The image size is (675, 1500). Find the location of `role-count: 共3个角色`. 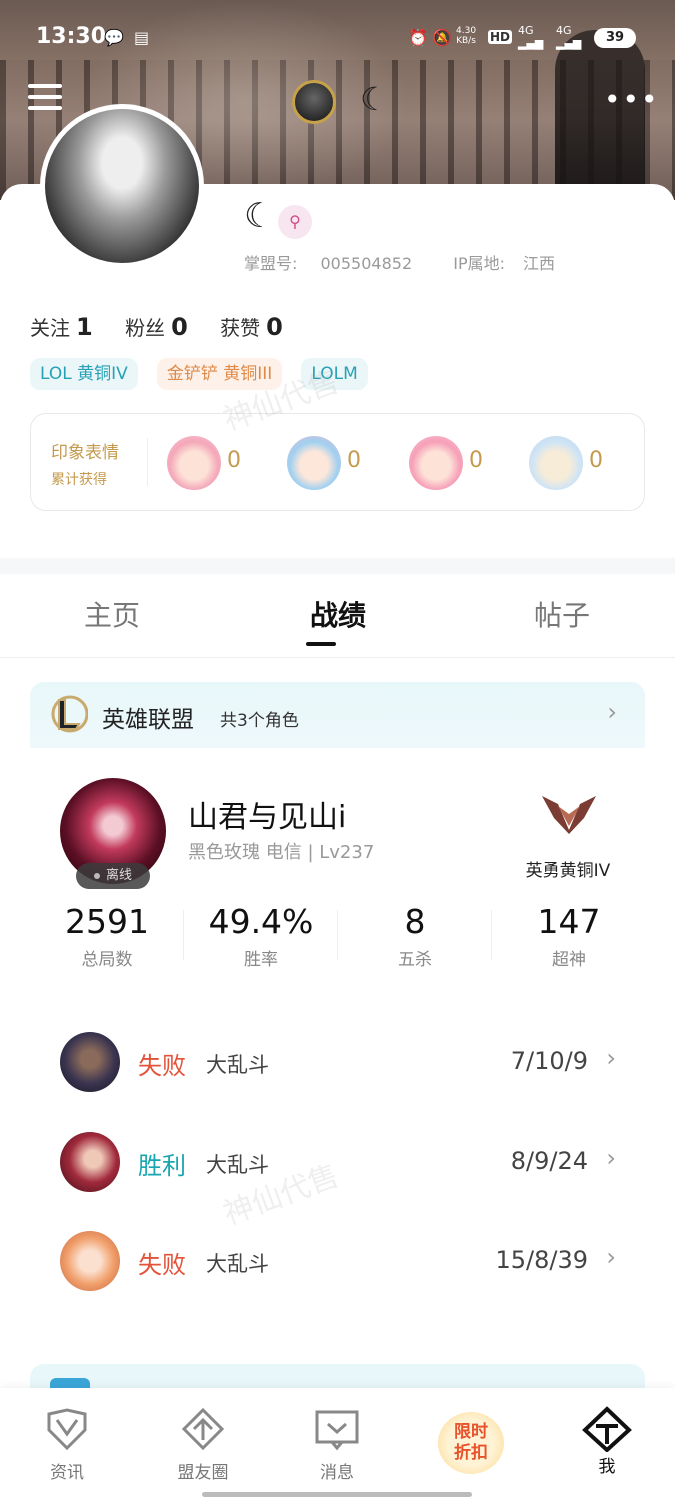

role-count: 共3个角色 is located at coordinates (259, 721).